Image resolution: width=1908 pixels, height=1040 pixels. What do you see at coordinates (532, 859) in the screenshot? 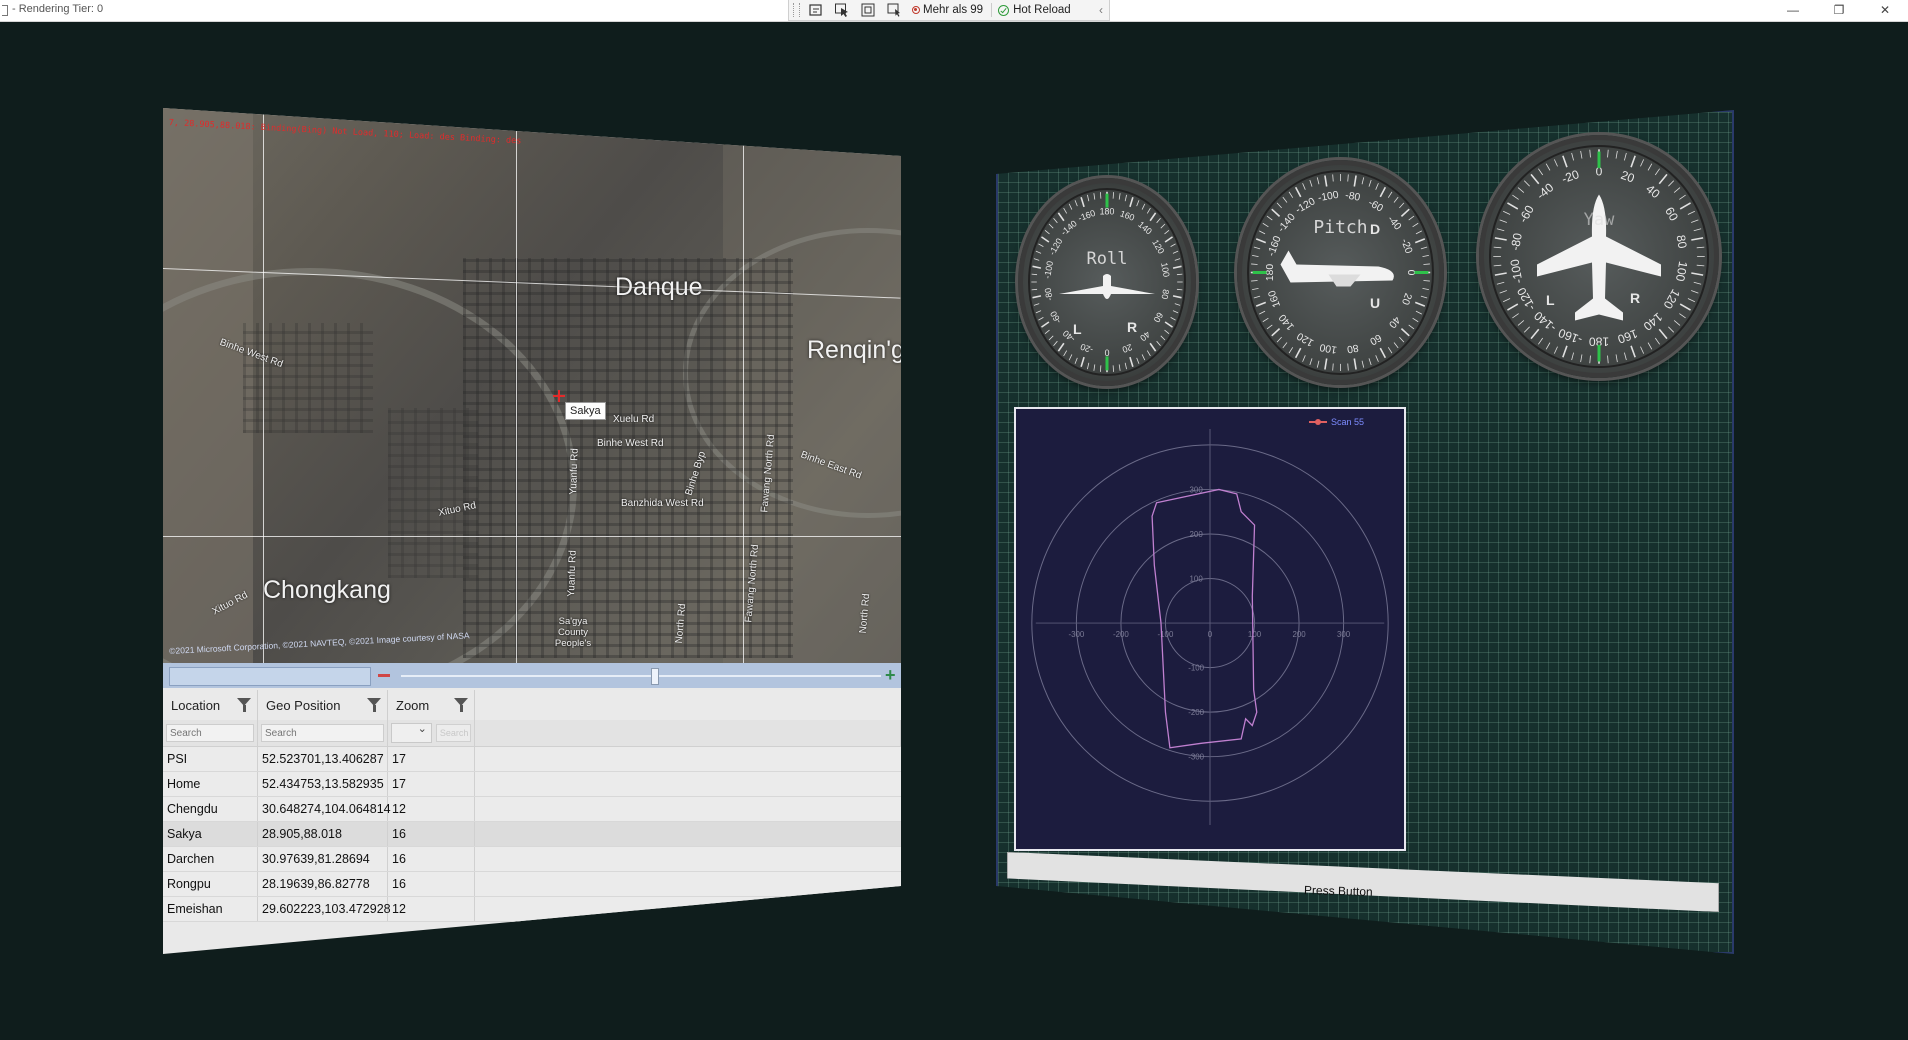
I see `table-row: Darchen 30.97639,81.28694 16` at bounding box center [532, 859].